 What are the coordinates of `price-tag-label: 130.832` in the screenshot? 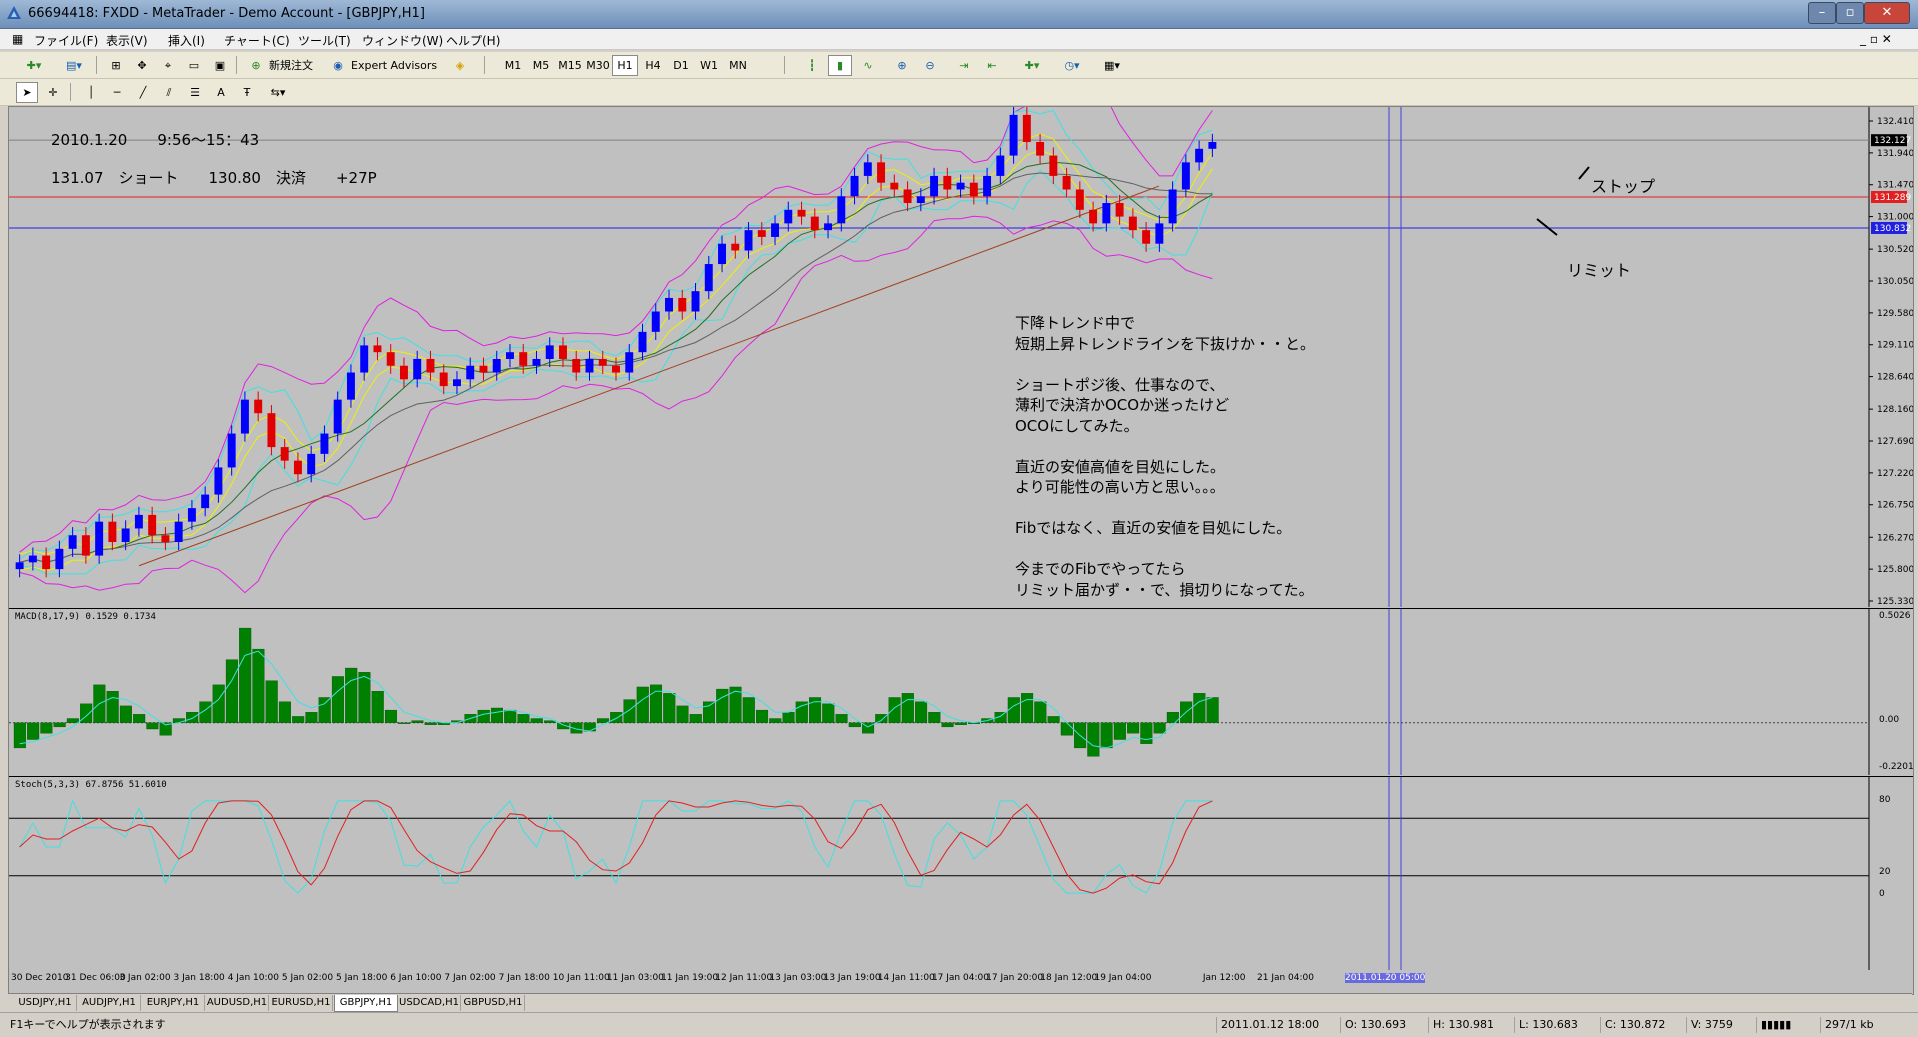 It's located at (1892, 229).